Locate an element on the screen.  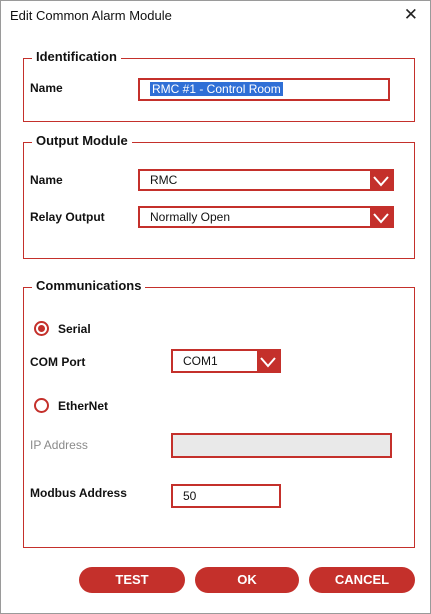
close-icon: ✕ is located at coordinates (411, 15).